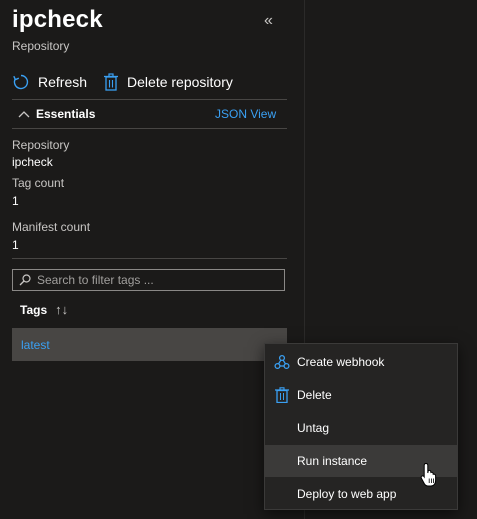 The image size is (477, 519). What do you see at coordinates (66, 114) in the screenshot?
I see `essentials-label: Essentials` at bounding box center [66, 114].